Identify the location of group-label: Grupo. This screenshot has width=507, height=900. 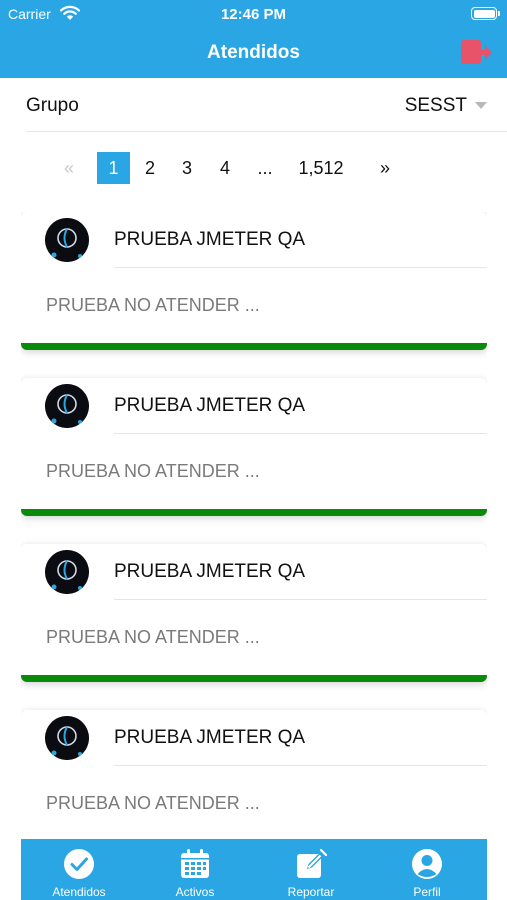
(52, 105).